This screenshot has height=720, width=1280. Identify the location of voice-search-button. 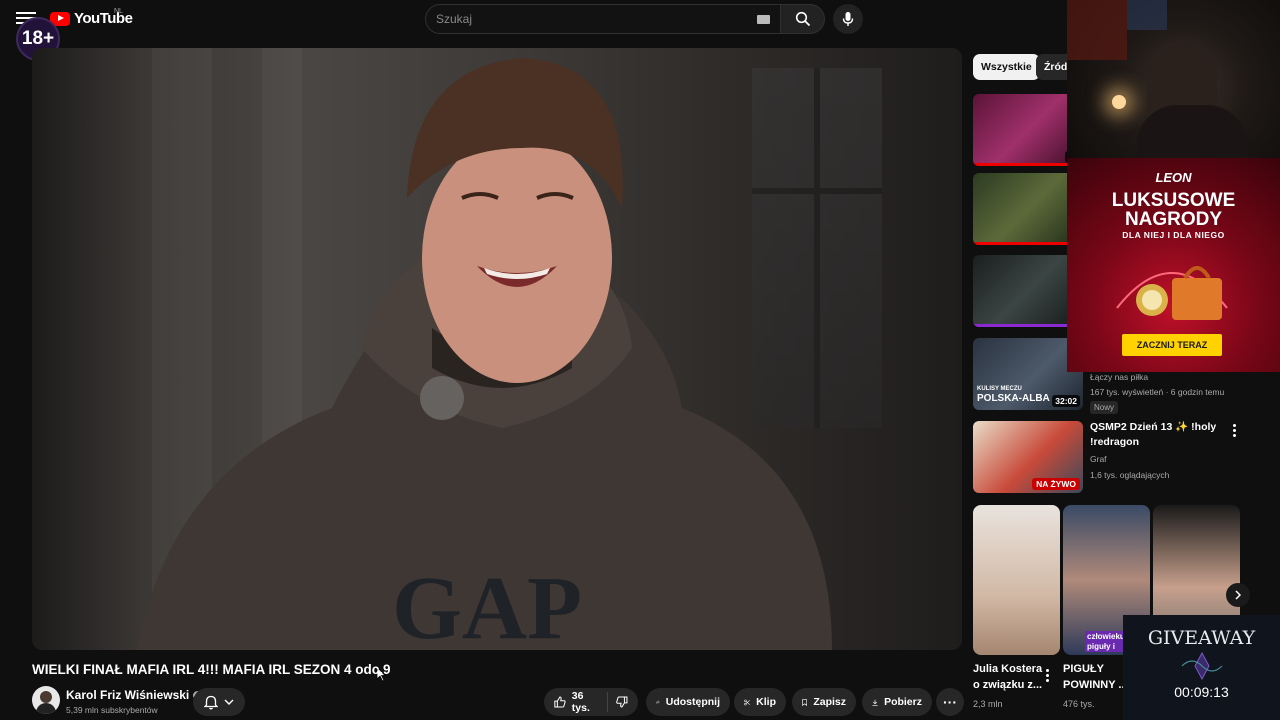
(848, 19).